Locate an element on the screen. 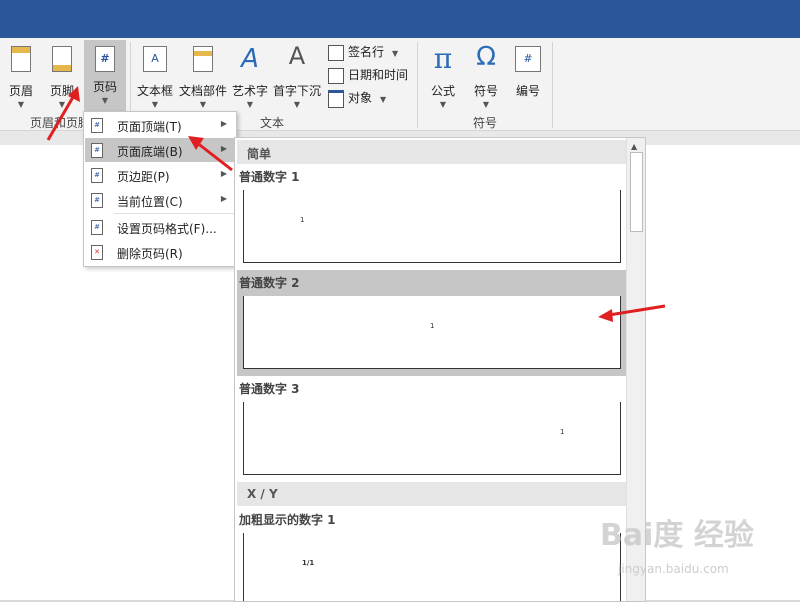  gallery-item-bold-number-1: 1/1 is located at coordinates (432, 567).